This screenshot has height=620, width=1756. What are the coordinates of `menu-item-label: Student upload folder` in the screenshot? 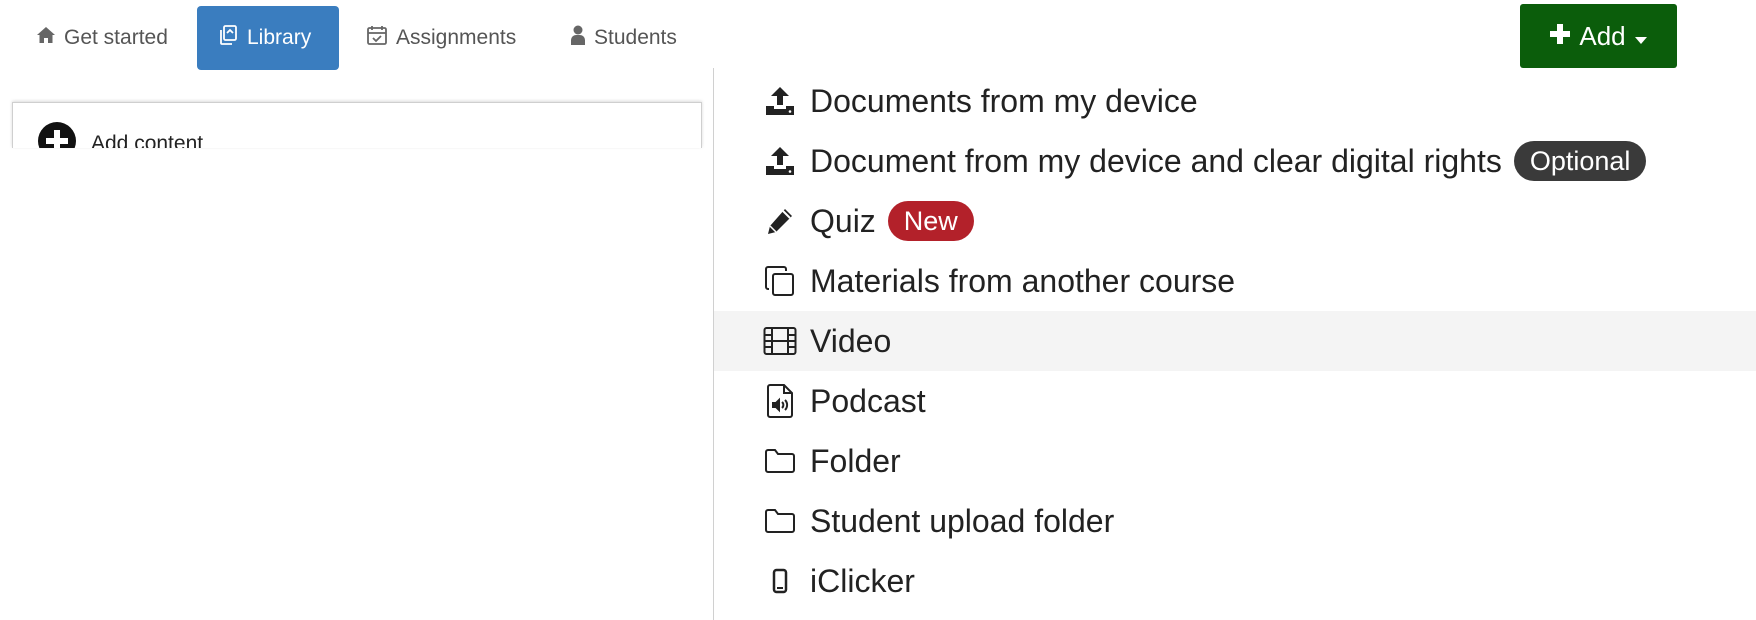 It's located at (962, 520).